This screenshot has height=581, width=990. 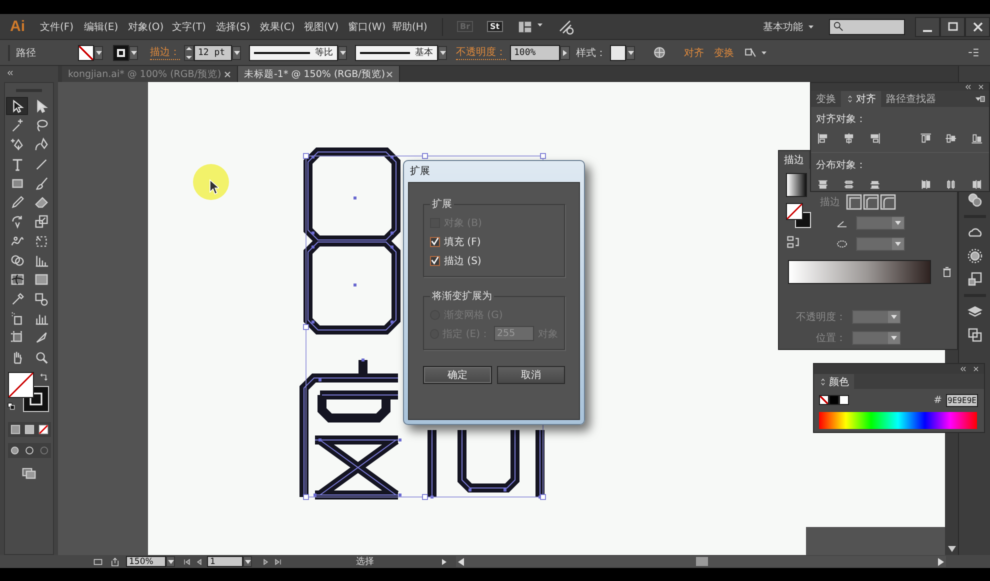 I want to click on panel-tab: 描边, so click(x=794, y=160).